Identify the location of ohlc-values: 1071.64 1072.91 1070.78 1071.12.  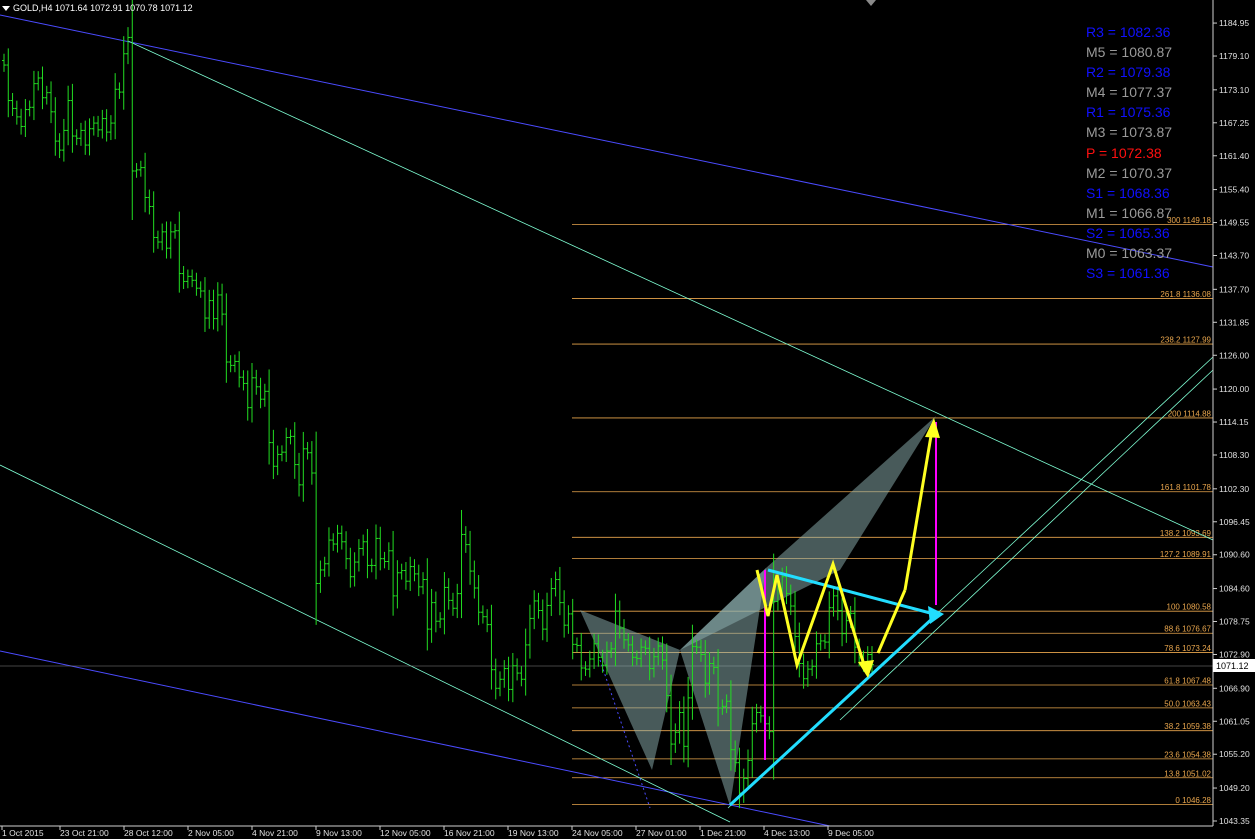
(124, 8).